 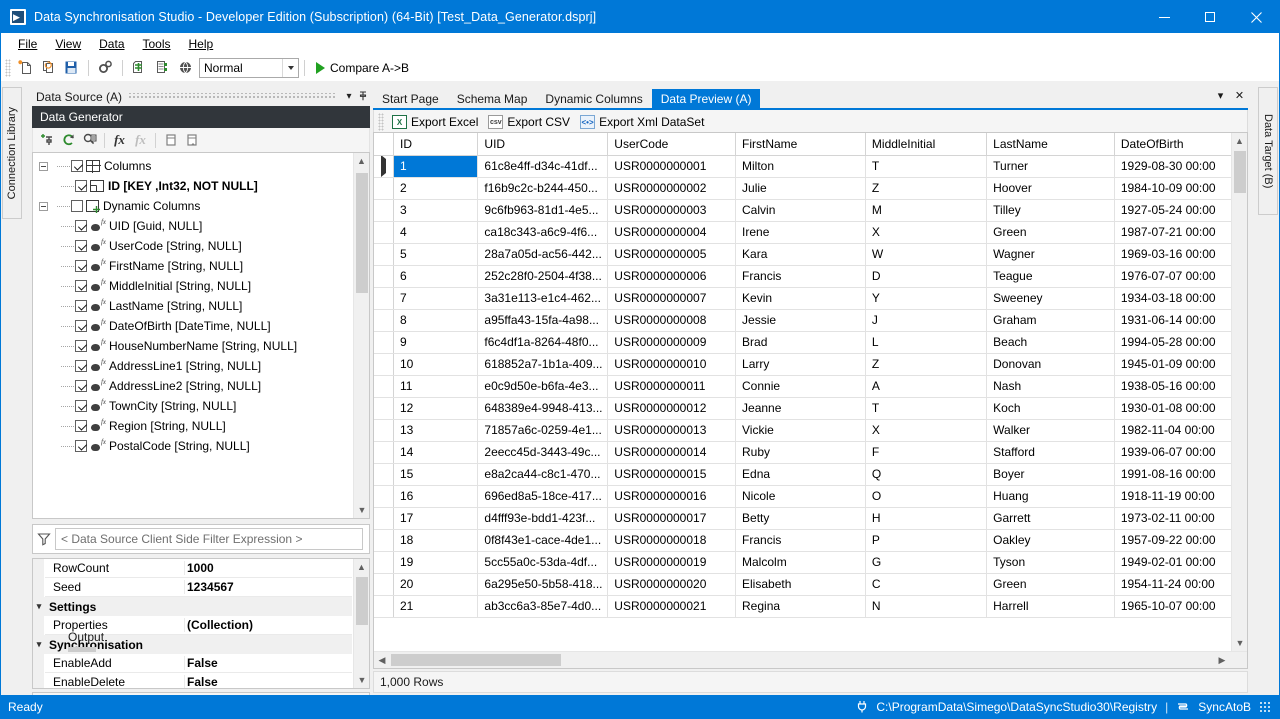 What do you see at coordinates (926, 342) in the screenshot?
I see `table-cell: L` at bounding box center [926, 342].